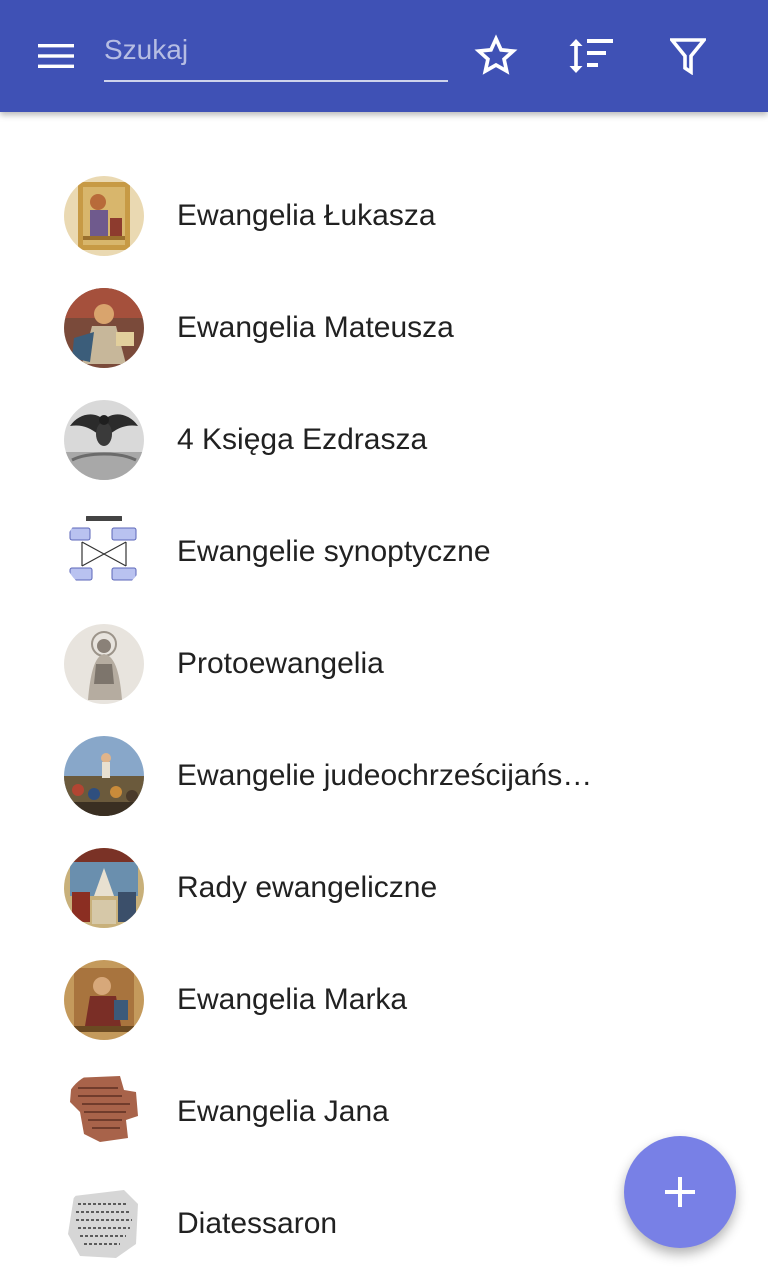  I want to click on add-button, so click(680, 1192).